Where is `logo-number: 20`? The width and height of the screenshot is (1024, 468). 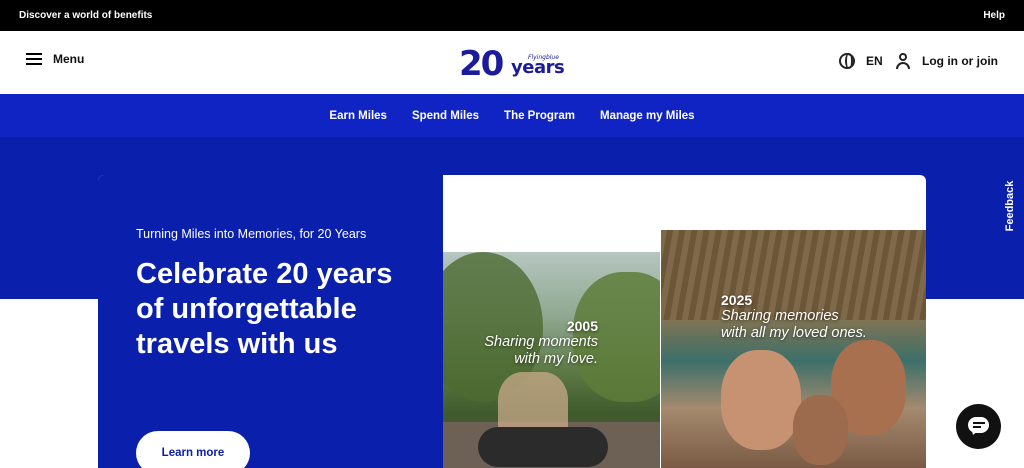
logo-number: 20 is located at coordinates (481, 64).